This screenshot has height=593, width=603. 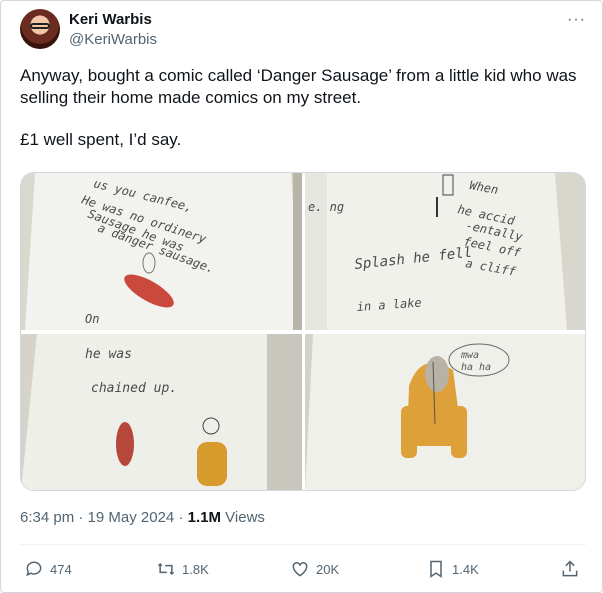 I want to click on author-handle: @KeriWarbis, so click(x=113, y=39).